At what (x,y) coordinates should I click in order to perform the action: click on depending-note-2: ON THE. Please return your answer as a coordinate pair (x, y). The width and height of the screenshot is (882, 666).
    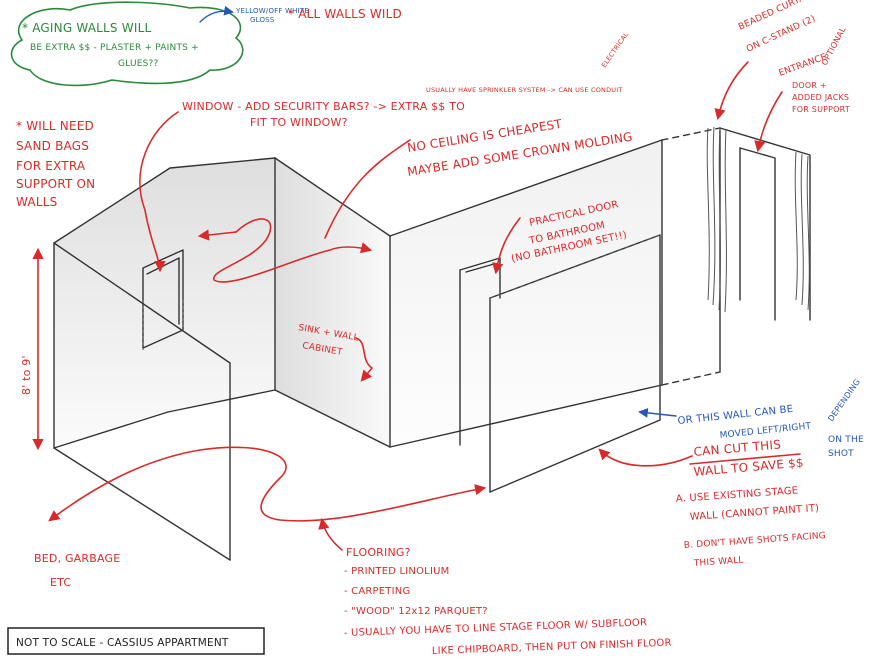
    Looking at the image, I should click on (846, 440).